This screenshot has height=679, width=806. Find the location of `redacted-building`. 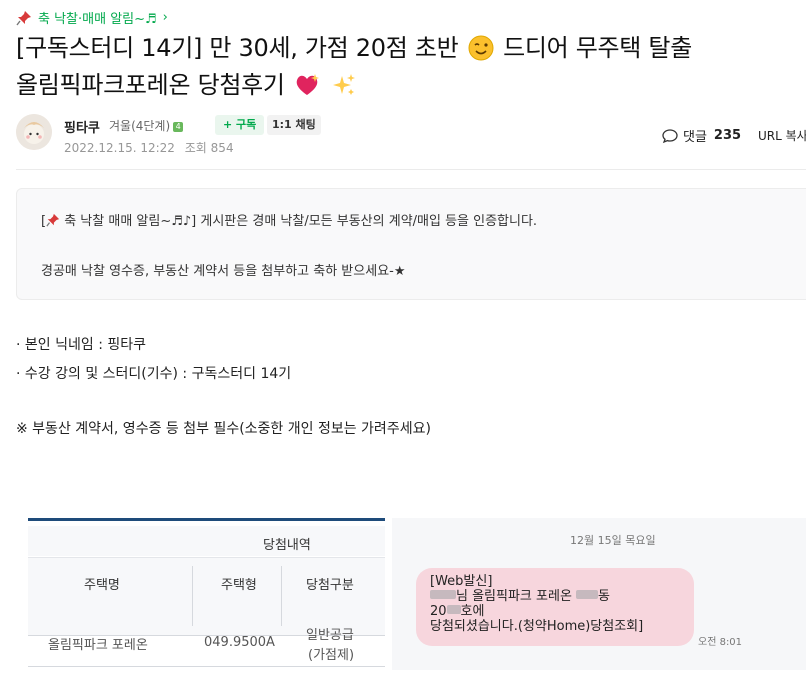

redacted-building is located at coordinates (587, 594).